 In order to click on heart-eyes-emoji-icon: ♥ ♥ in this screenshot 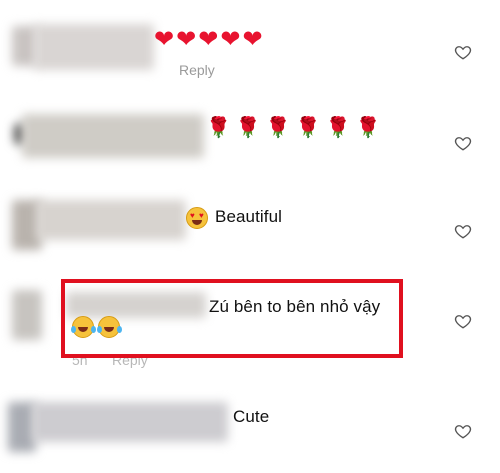, I will do `click(197, 218)`.